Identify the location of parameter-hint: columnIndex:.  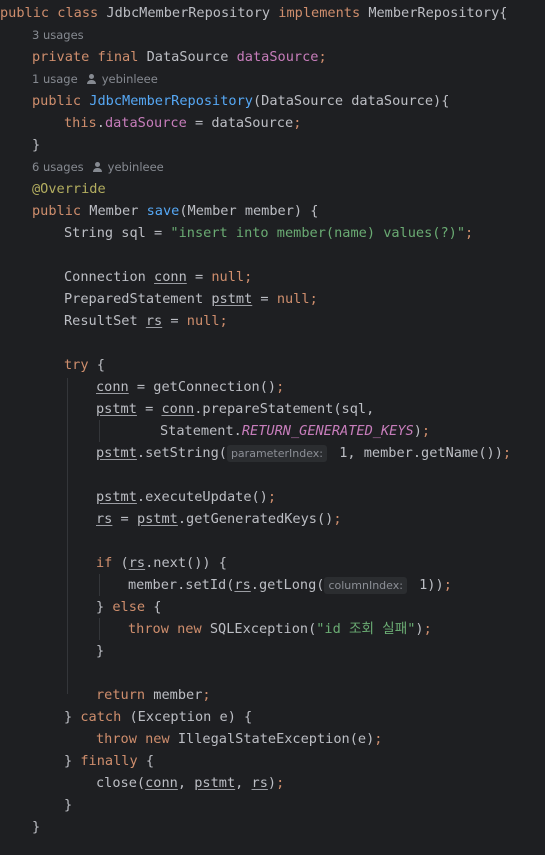
(365, 585).